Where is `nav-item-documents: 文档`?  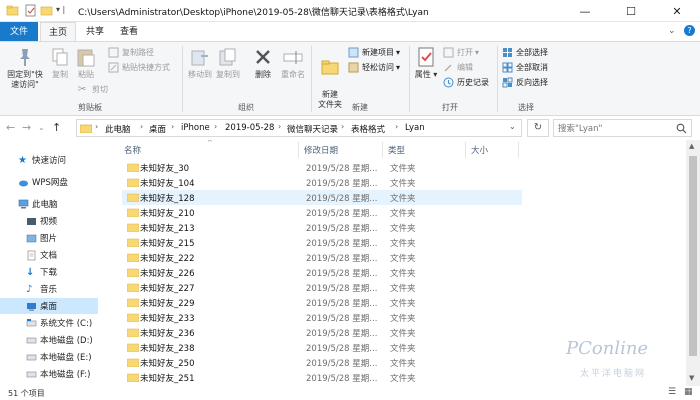 nav-item-documents: 文档 is located at coordinates (49, 255).